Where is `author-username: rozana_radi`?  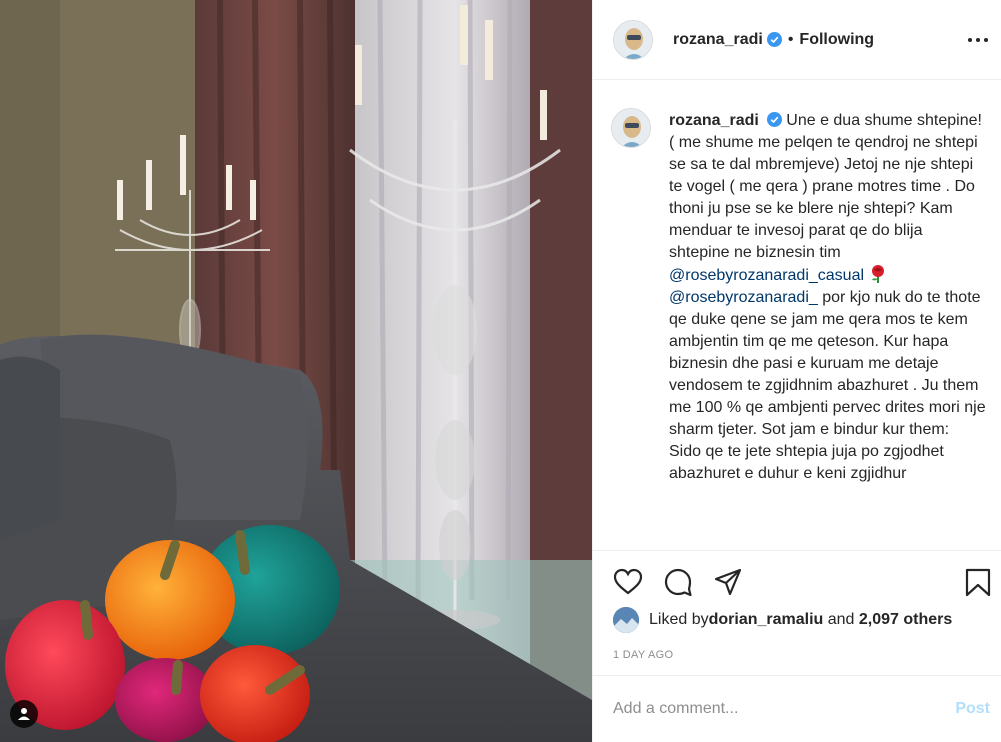 author-username: rozana_radi is located at coordinates (718, 40).